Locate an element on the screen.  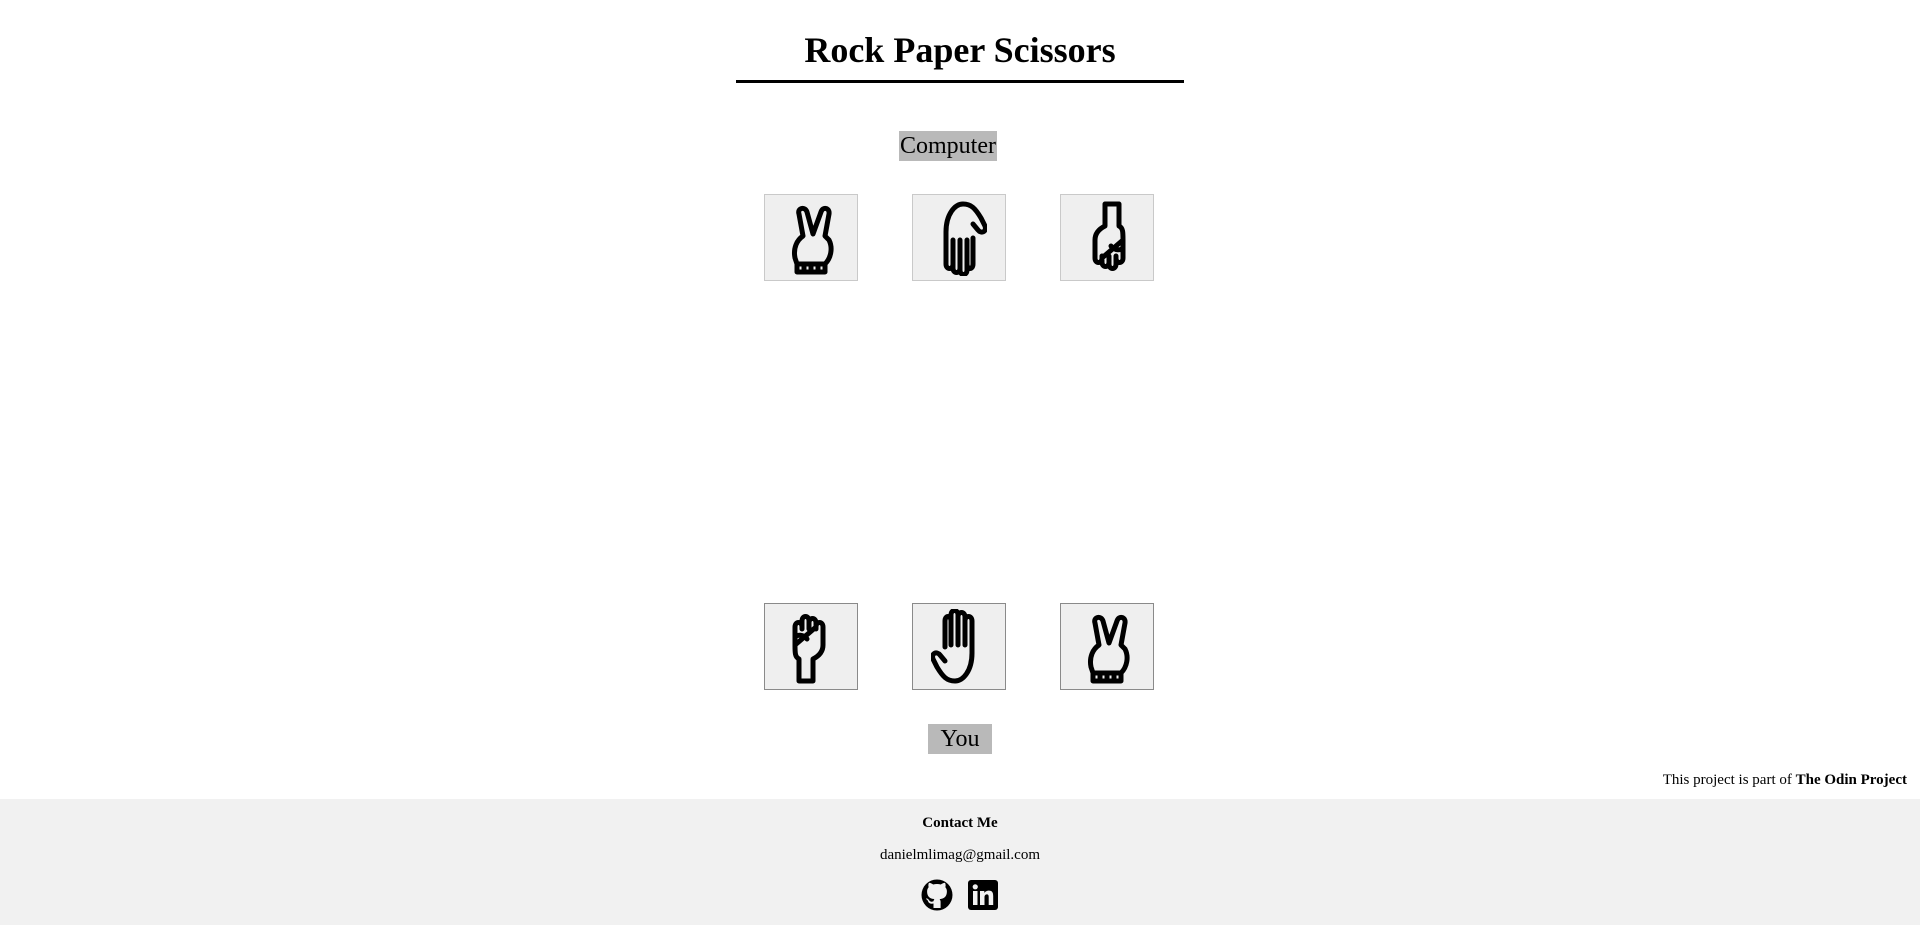
computer-label: Computer is located at coordinates (948, 146).